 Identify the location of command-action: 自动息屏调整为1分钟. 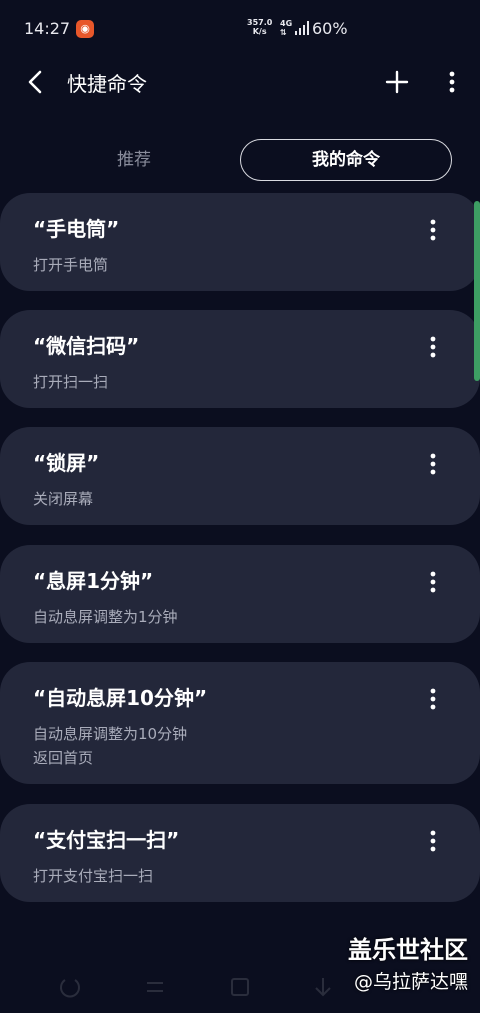
(105, 617).